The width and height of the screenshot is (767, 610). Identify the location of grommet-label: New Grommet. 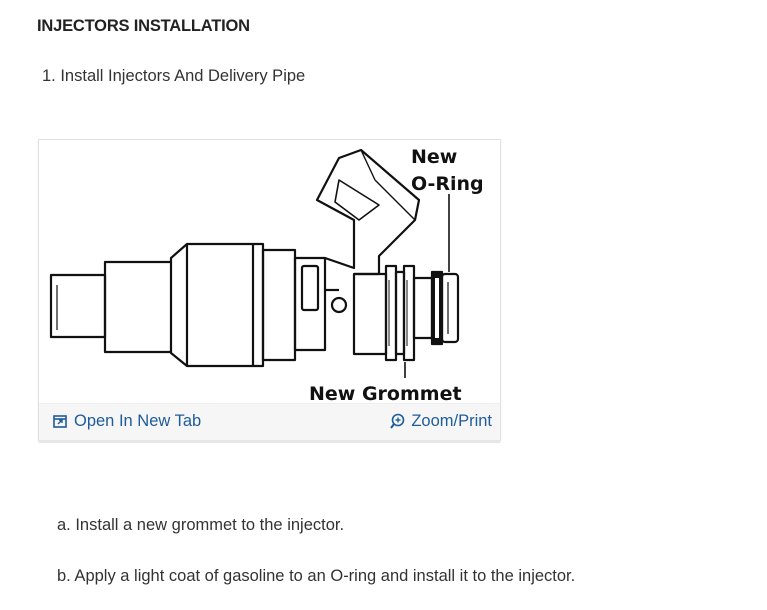
(385, 392).